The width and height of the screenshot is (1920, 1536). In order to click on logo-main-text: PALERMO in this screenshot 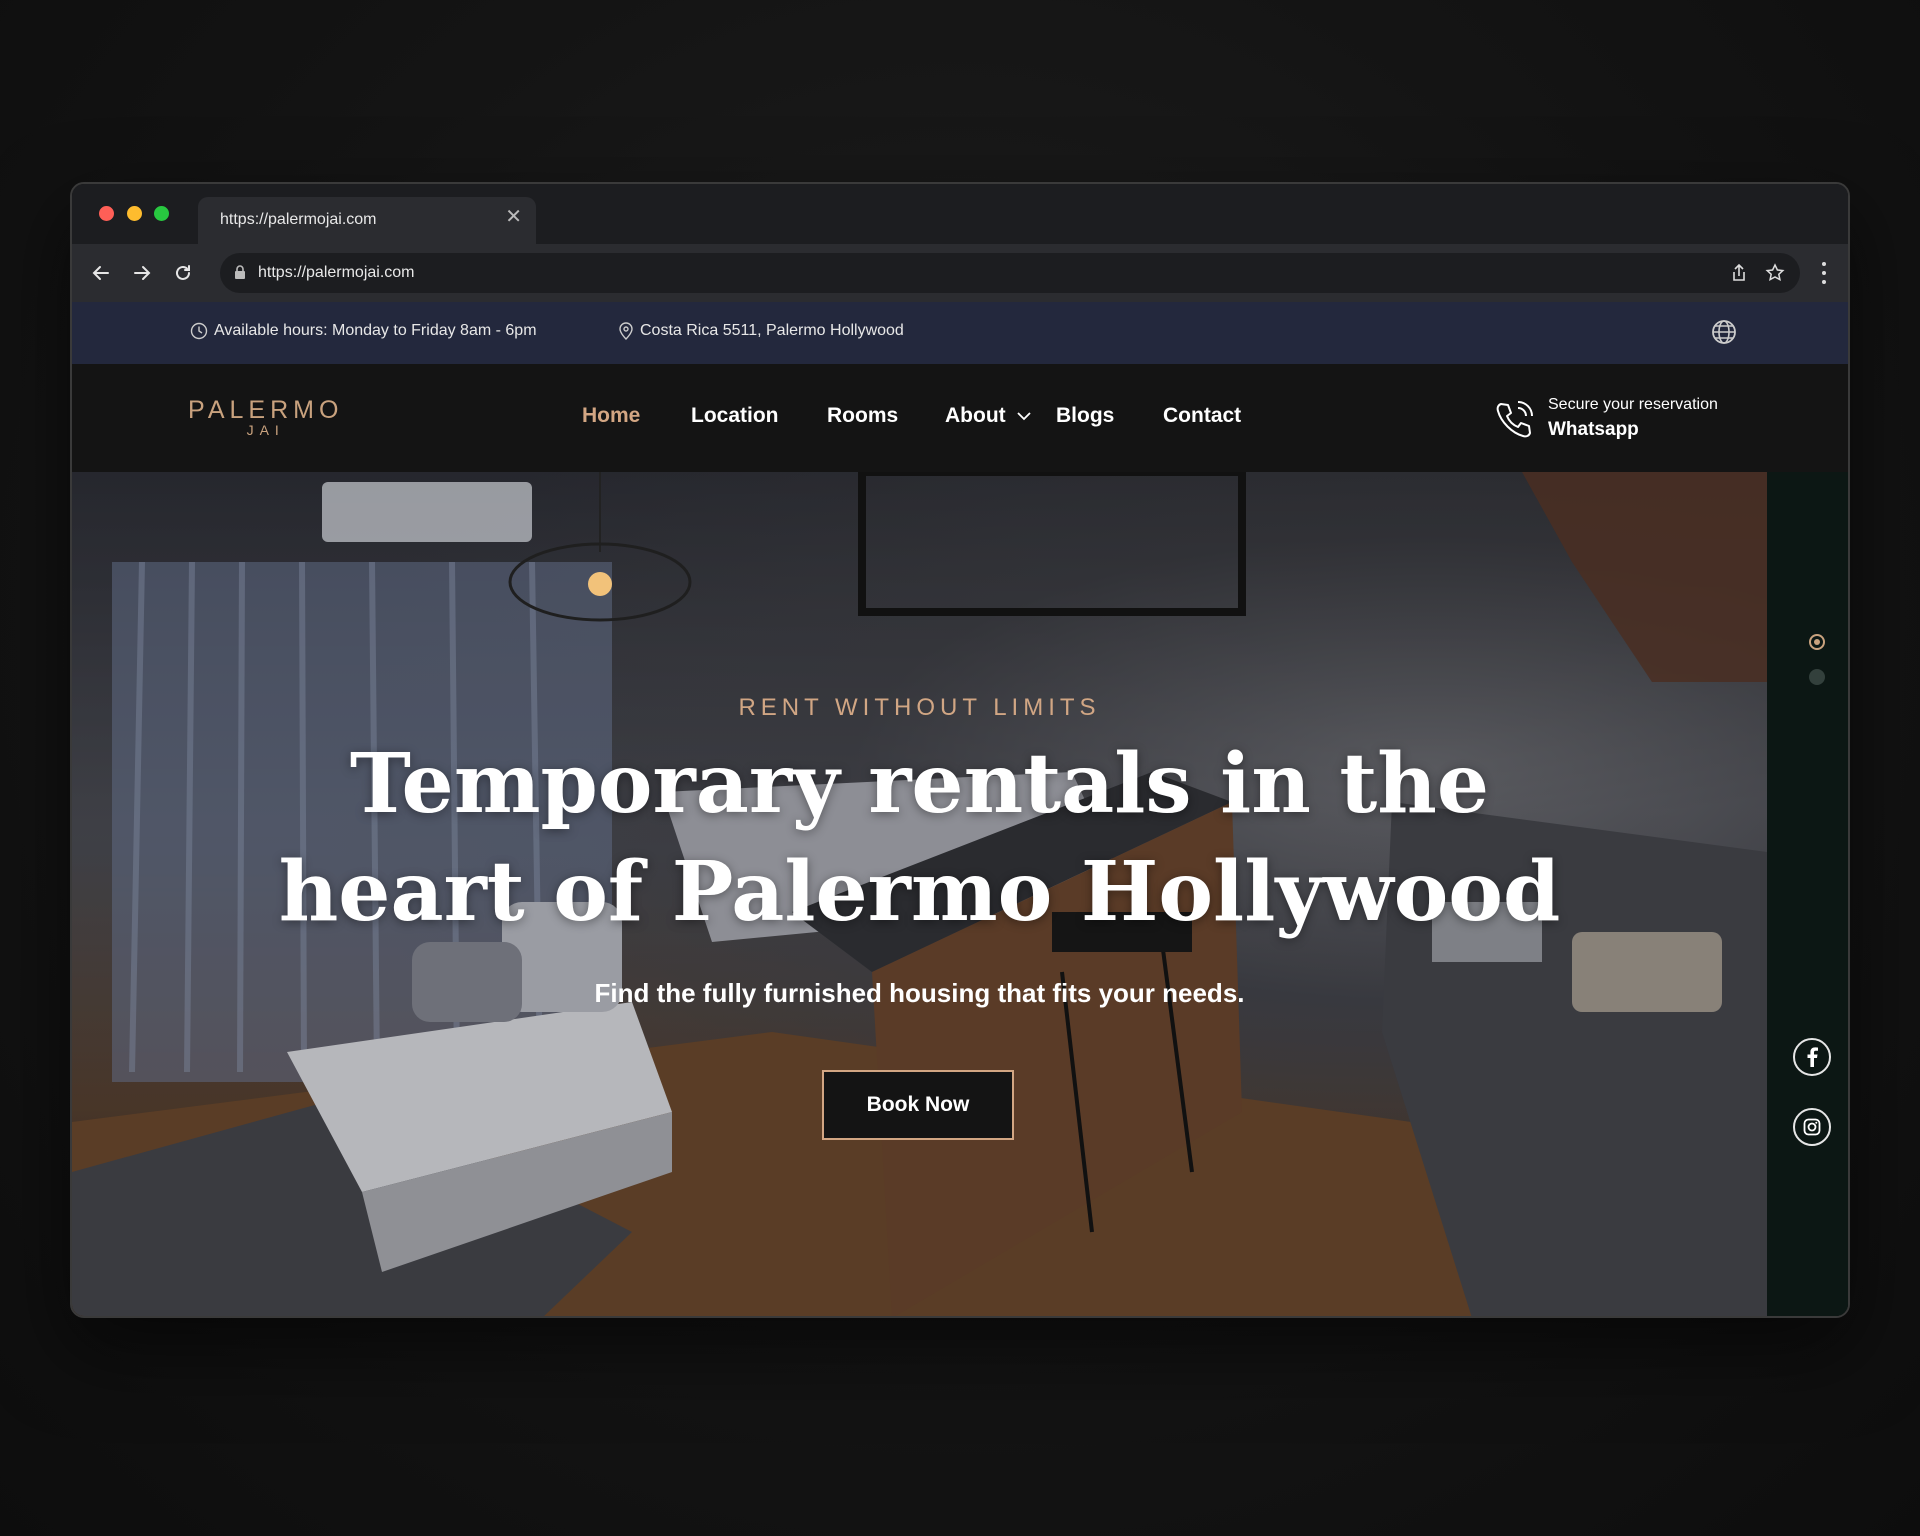, I will do `click(266, 410)`.